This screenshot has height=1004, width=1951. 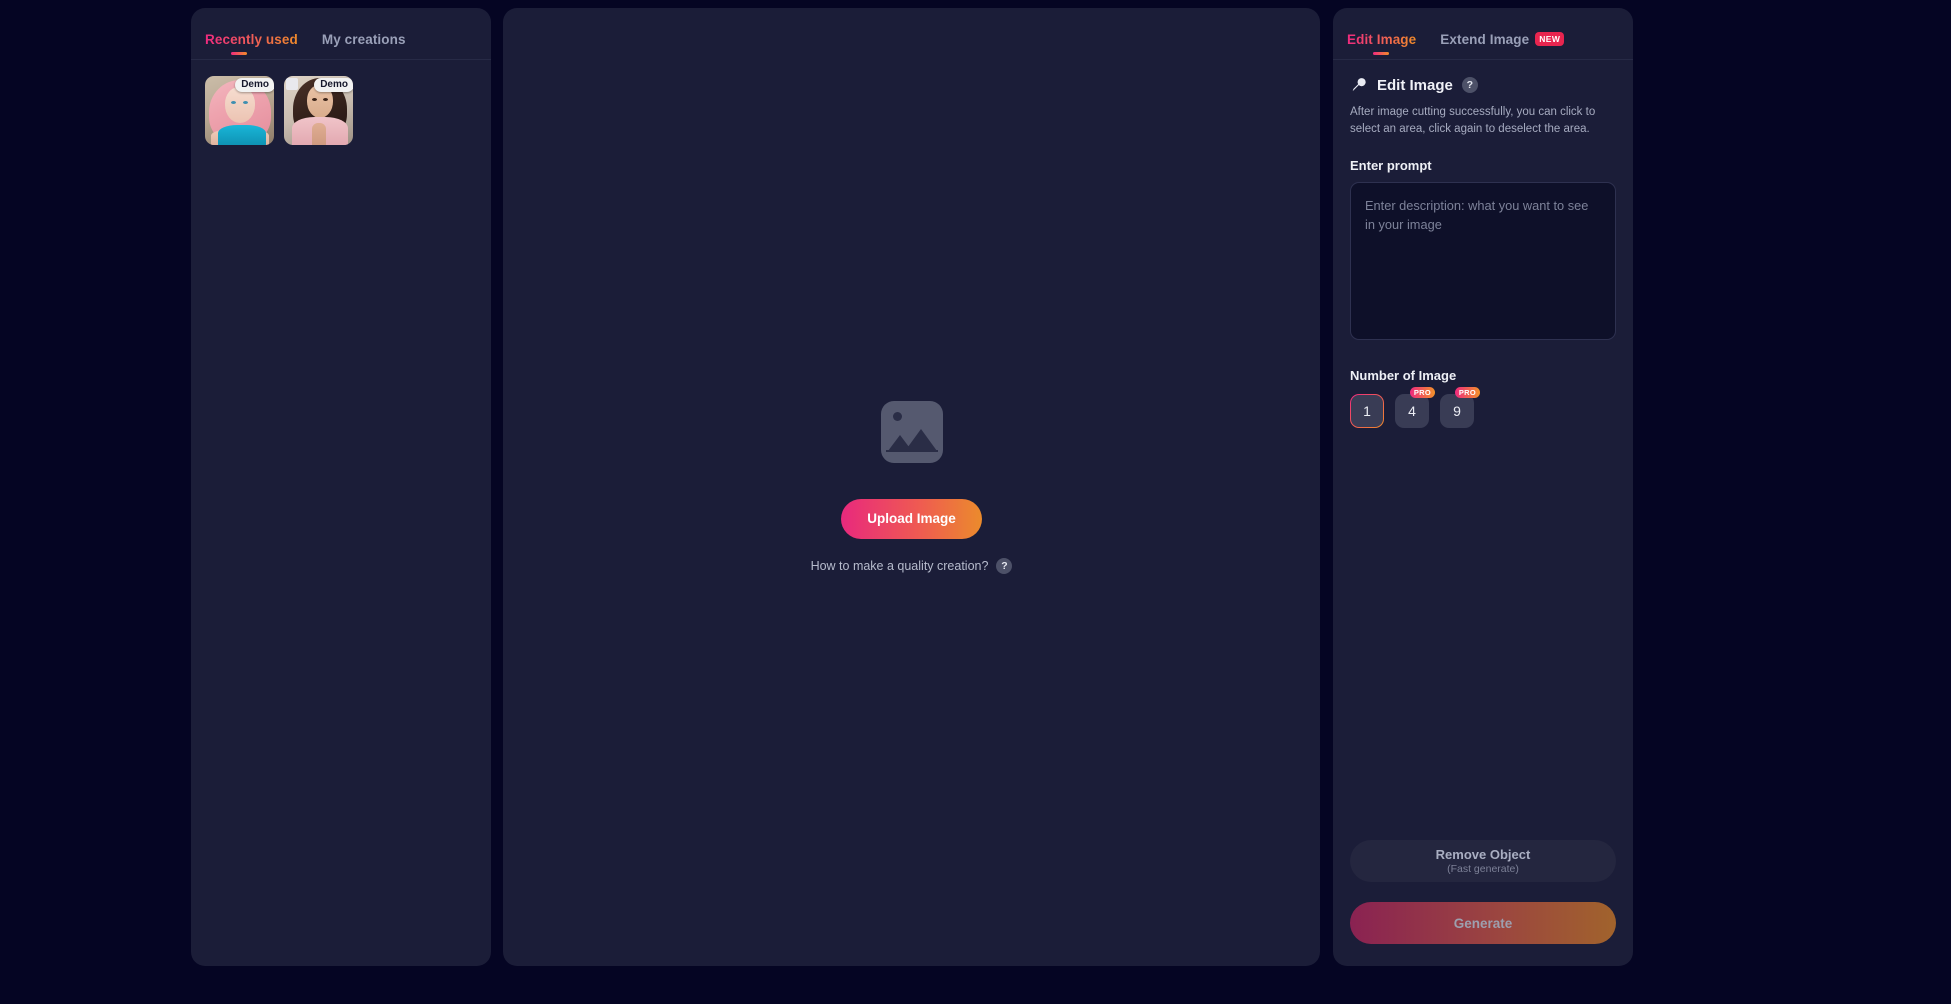 I want to click on edit-image-section-header: Edit Image ?, so click(x=1483, y=85).